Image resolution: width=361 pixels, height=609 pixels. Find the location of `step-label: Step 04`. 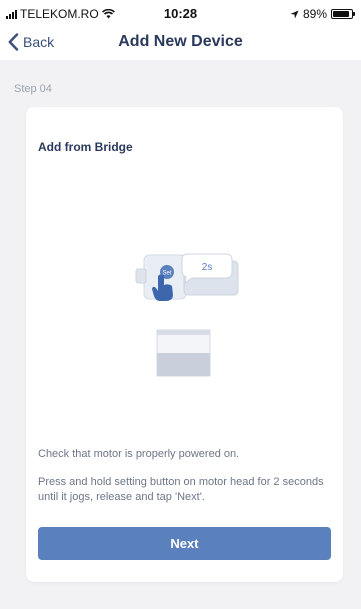

step-label: Step 04 is located at coordinates (33, 89).